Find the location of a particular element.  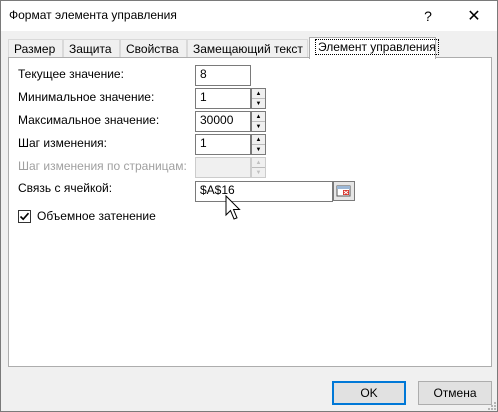

min-value-spinner: ▲ ▼ is located at coordinates (258, 98).